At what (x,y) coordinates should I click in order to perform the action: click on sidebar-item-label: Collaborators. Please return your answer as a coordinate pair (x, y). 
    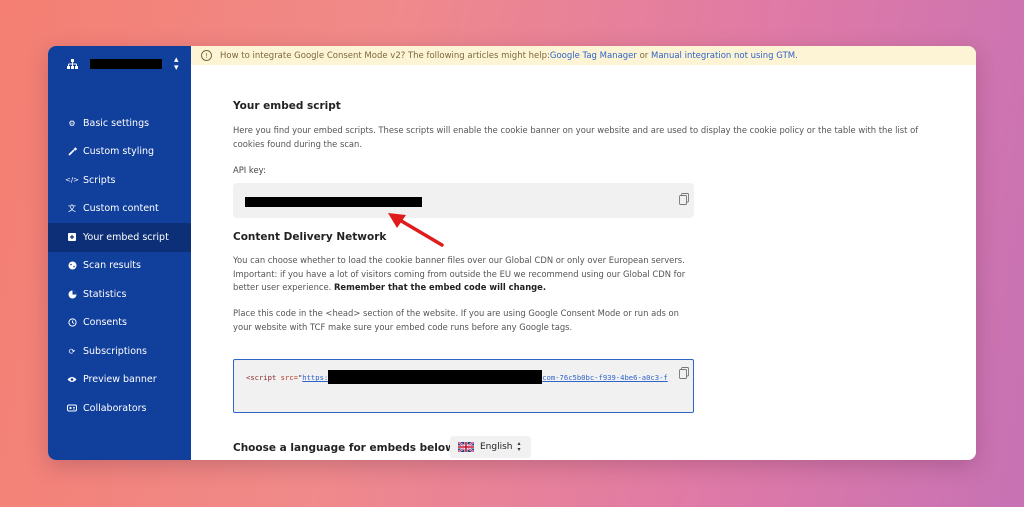
    Looking at the image, I should click on (115, 408).